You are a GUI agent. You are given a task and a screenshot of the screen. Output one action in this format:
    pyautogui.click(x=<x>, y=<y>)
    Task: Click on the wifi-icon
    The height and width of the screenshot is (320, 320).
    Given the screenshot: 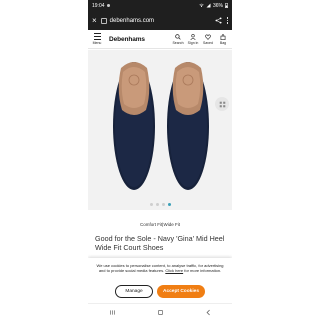 What is the action you would take?
    pyautogui.click(x=201, y=5)
    